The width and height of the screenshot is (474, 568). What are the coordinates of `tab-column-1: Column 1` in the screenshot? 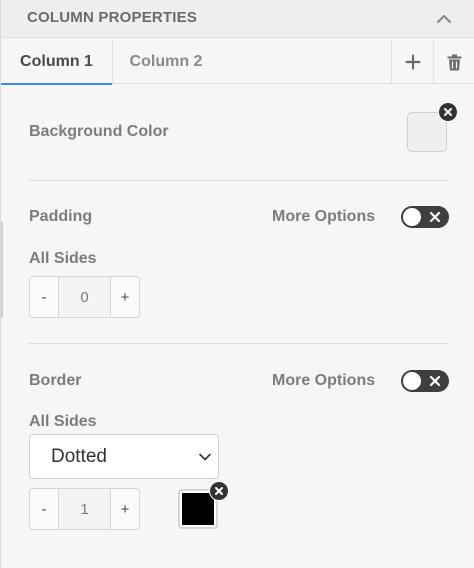 It's located at (57, 62).